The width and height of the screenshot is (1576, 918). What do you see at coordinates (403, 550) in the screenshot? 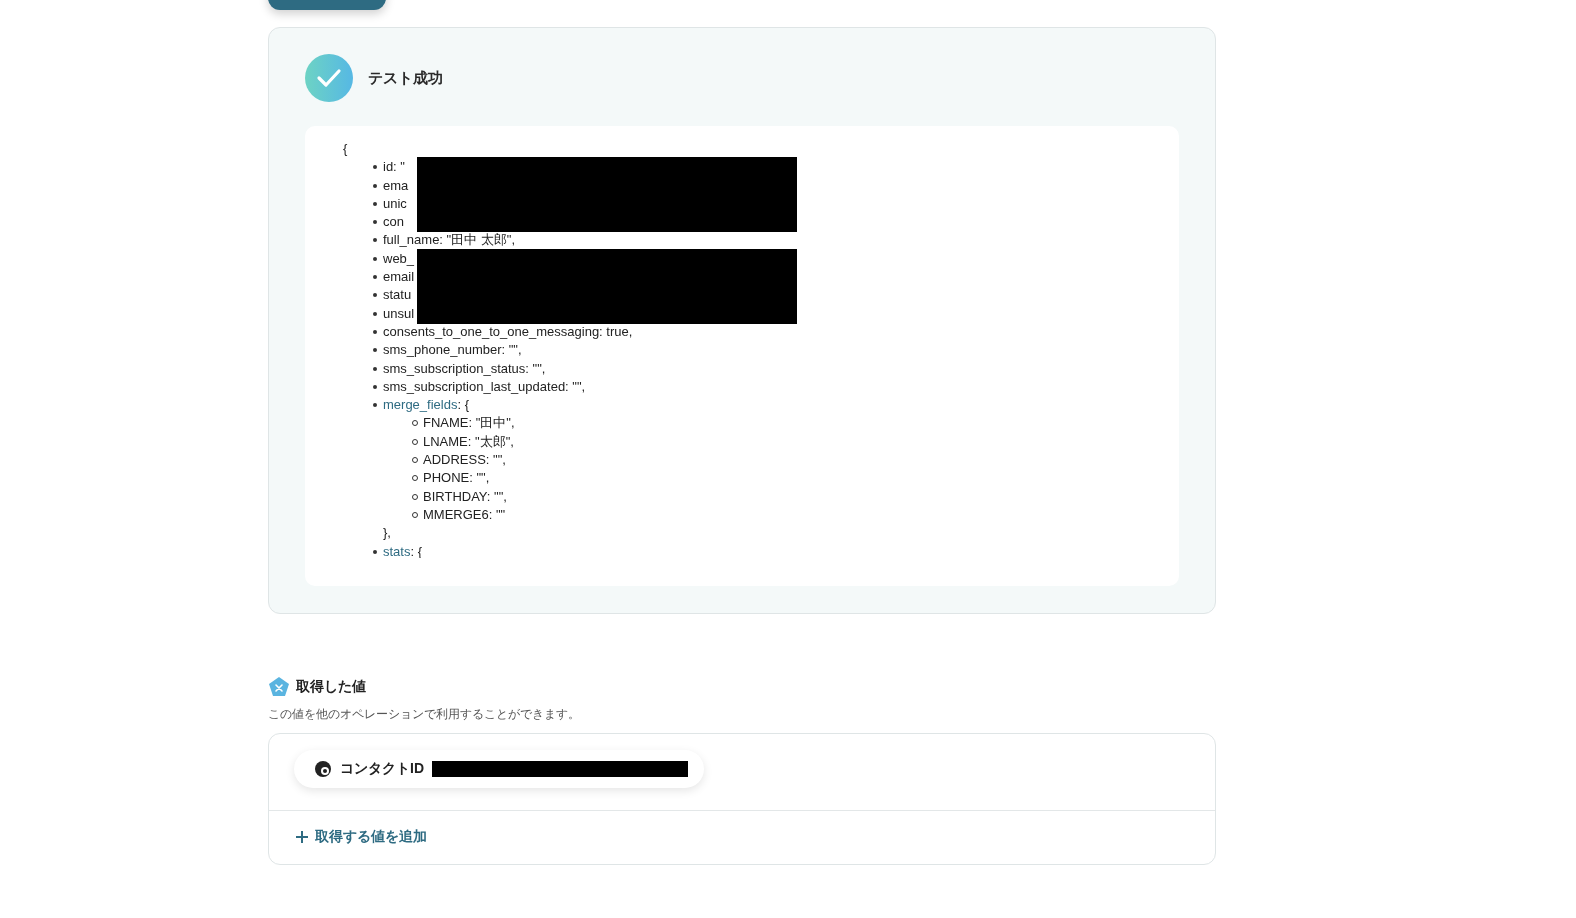
I see `code-line: stats: {` at bounding box center [403, 550].